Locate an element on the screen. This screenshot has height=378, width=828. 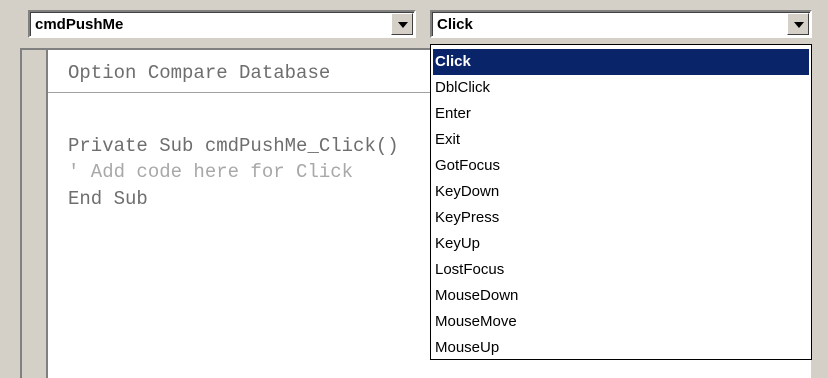
dropdown-item-click: Click is located at coordinates (621, 62).